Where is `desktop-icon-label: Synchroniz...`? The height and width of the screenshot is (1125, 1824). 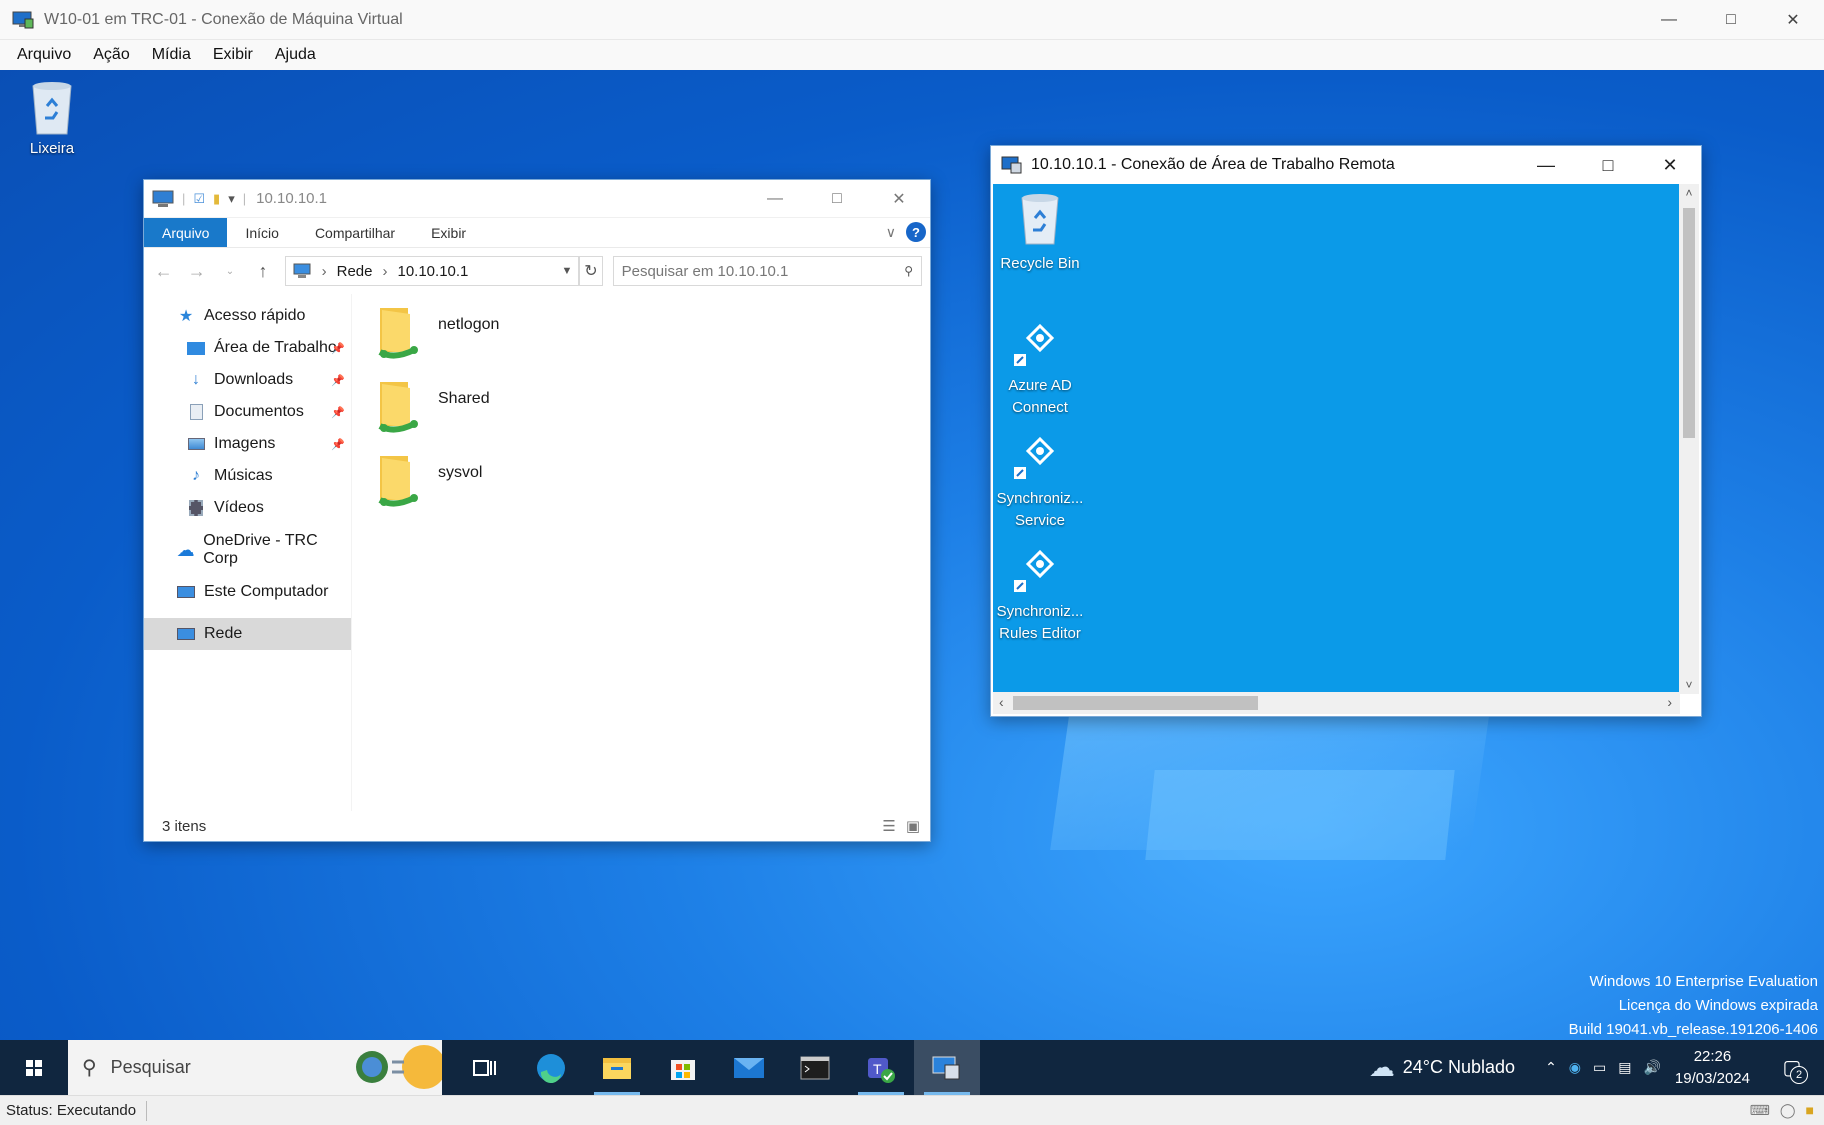 desktop-icon-label: Synchroniz... is located at coordinates (1040, 498).